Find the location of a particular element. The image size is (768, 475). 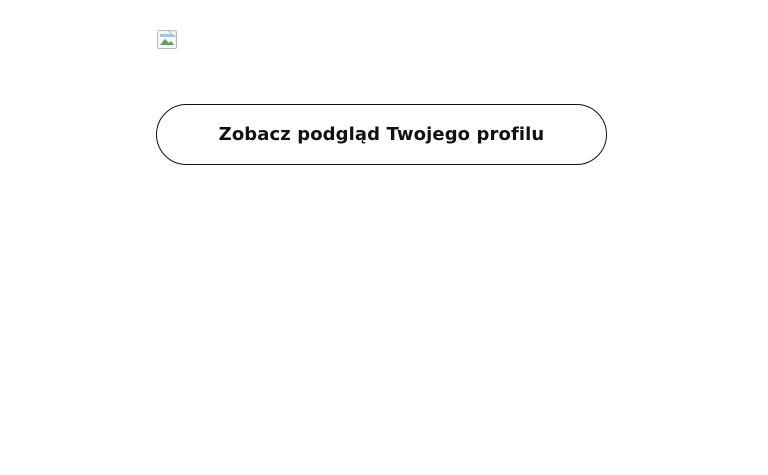

preview-profile-button: Zobacz podgląd Twojego profilu is located at coordinates (381, 134).